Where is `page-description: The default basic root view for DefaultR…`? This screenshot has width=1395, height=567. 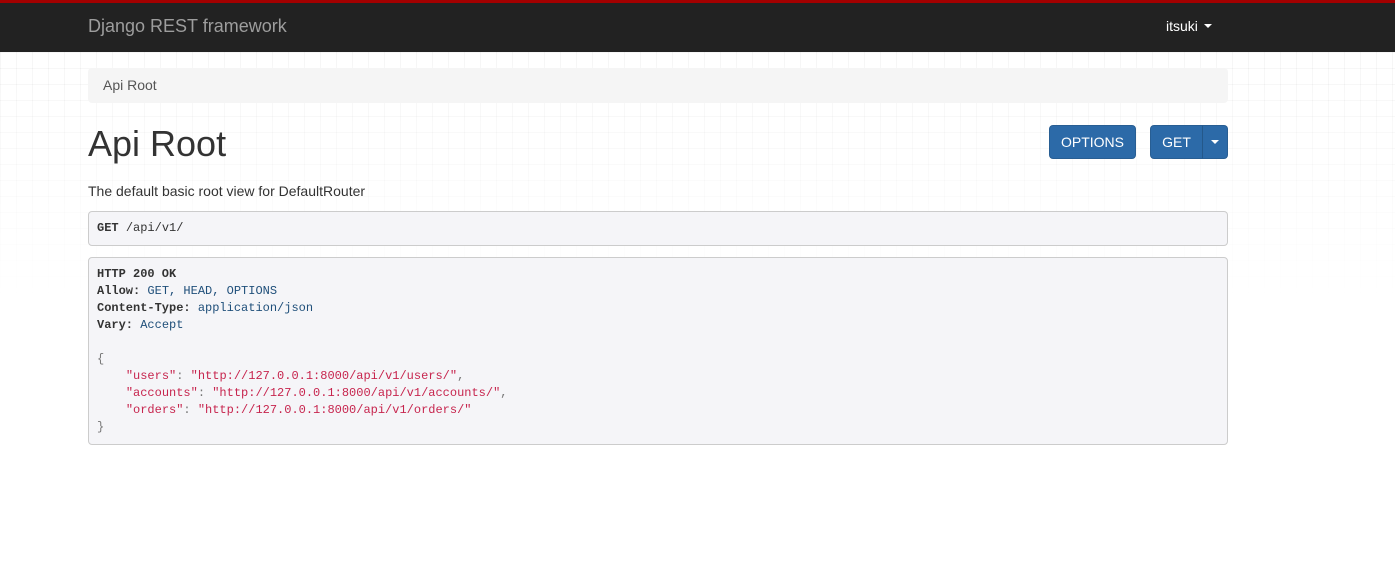
page-description: The default basic root view for DefaultR… is located at coordinates (227, 191).